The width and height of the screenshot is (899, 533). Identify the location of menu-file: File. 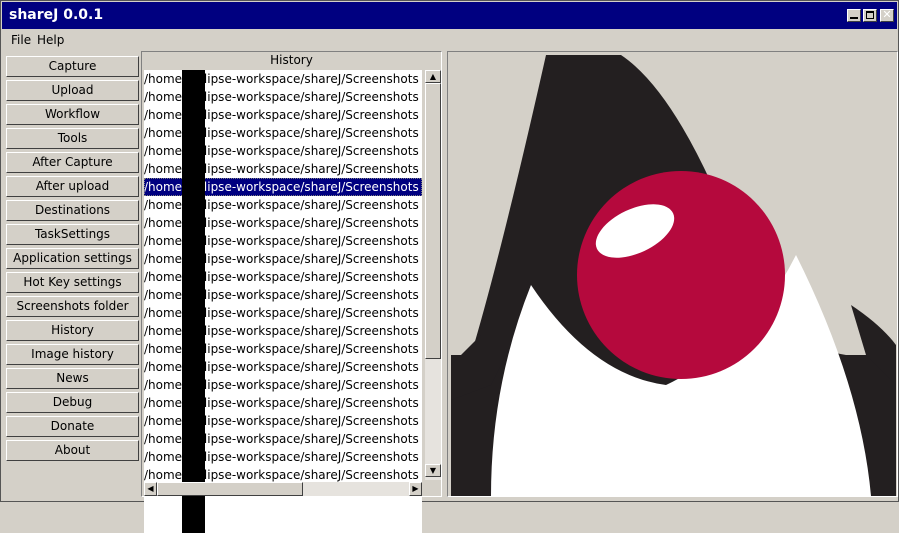
(21, 40).